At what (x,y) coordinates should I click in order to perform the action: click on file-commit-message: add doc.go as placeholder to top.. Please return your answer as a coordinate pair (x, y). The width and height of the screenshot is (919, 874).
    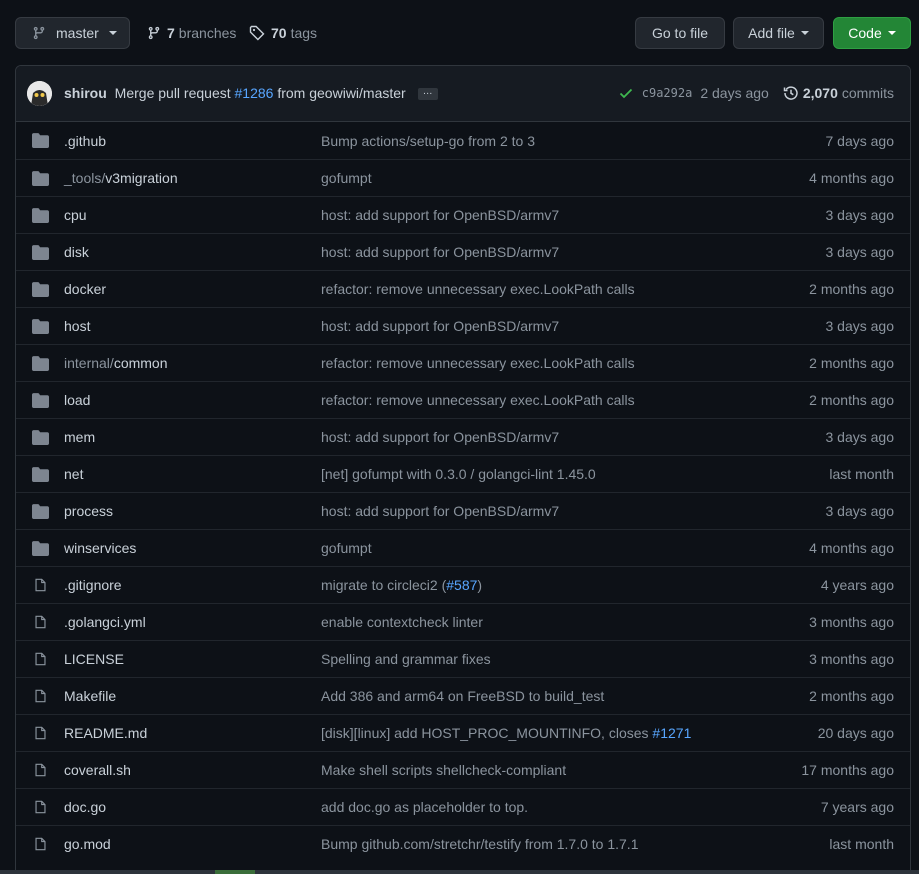
    Looking at the image, I should click on (424, 807).